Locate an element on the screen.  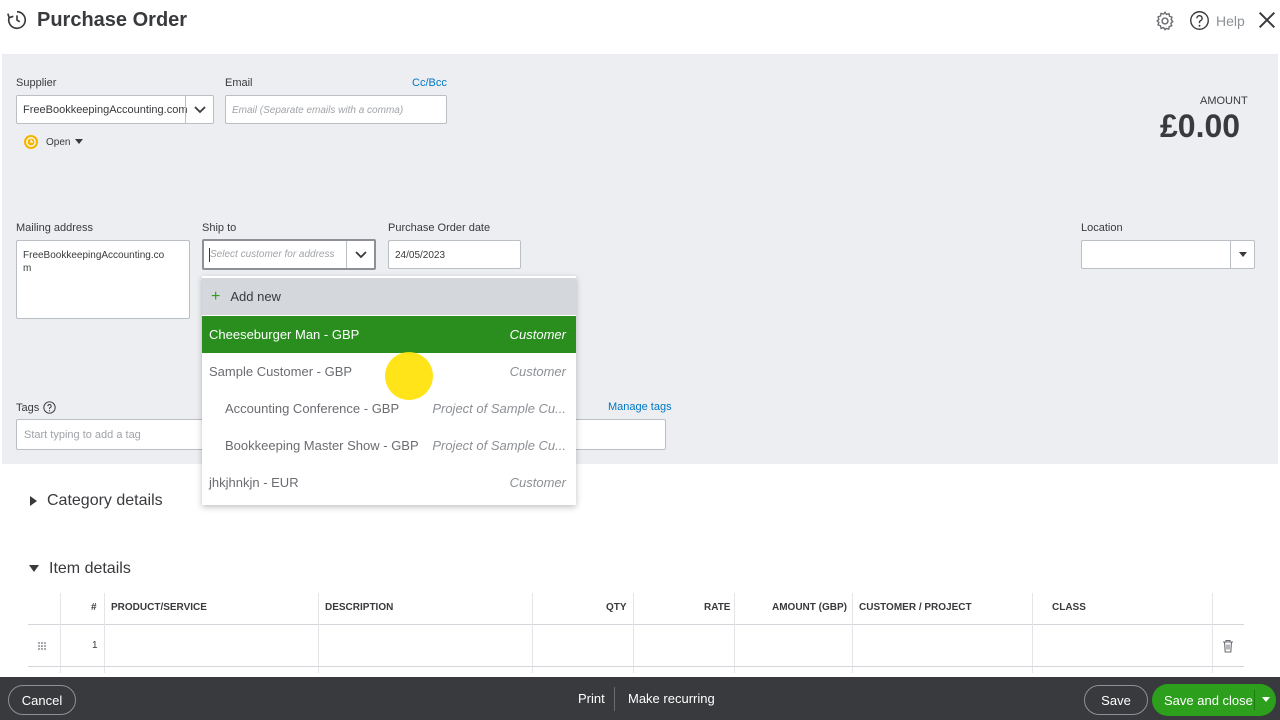
category-details-toggle: Category details is located at coordinates (96, 501).